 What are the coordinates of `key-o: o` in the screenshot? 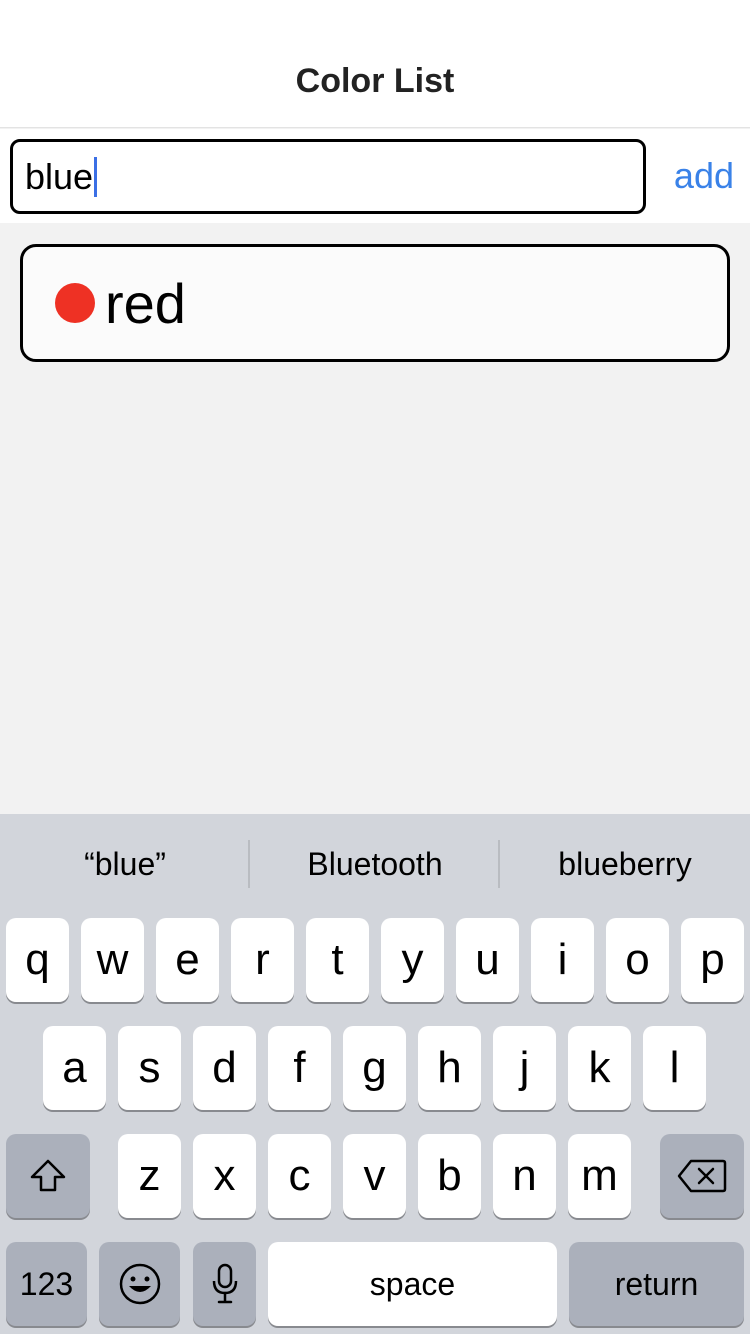 It's located at (637, 960).